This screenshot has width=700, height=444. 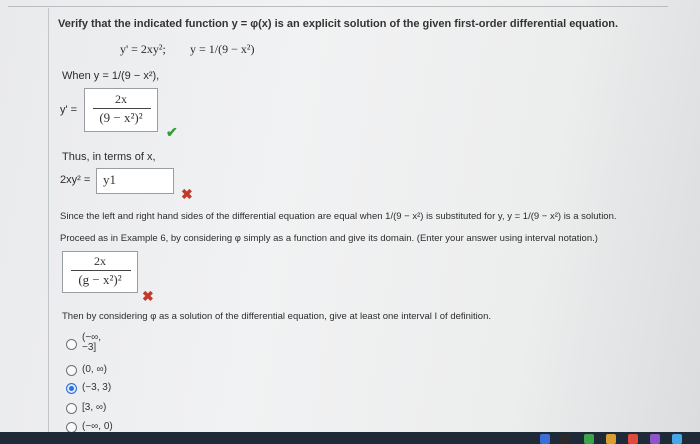 I want to click on radio-option-2-selected, so click(x=71, y=388).